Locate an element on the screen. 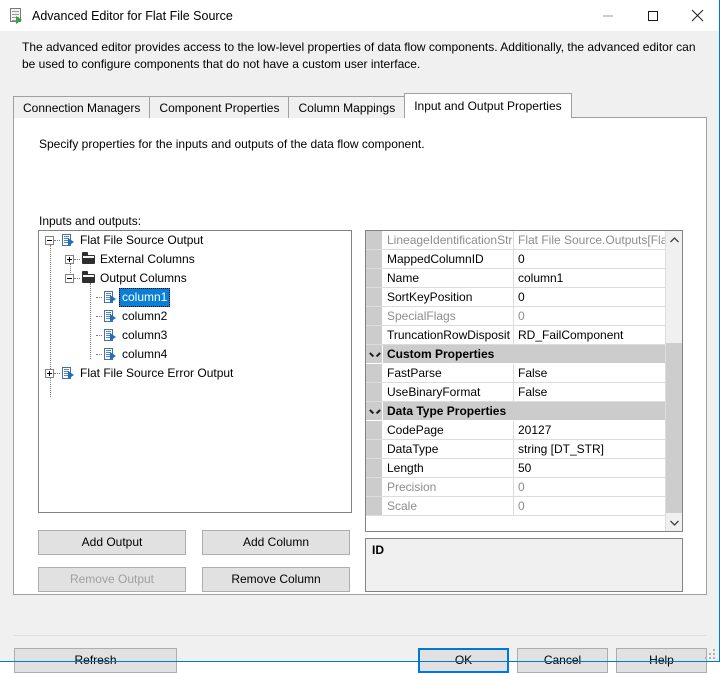 The height and width of the screenshot is (673, 720). property-name: UseBinaryFormat is located at coordinates (448, 392).